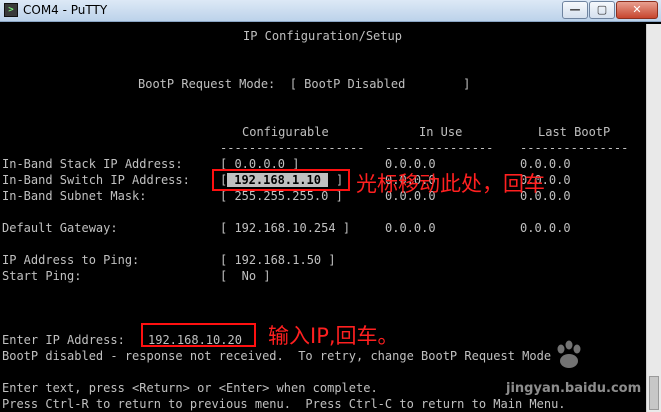 The image size is (661, 412). Describe the element at coordinates (545, 228) in the screenshot. I see `default-gateway-last-bootp: 0.0.0.0` at that location.